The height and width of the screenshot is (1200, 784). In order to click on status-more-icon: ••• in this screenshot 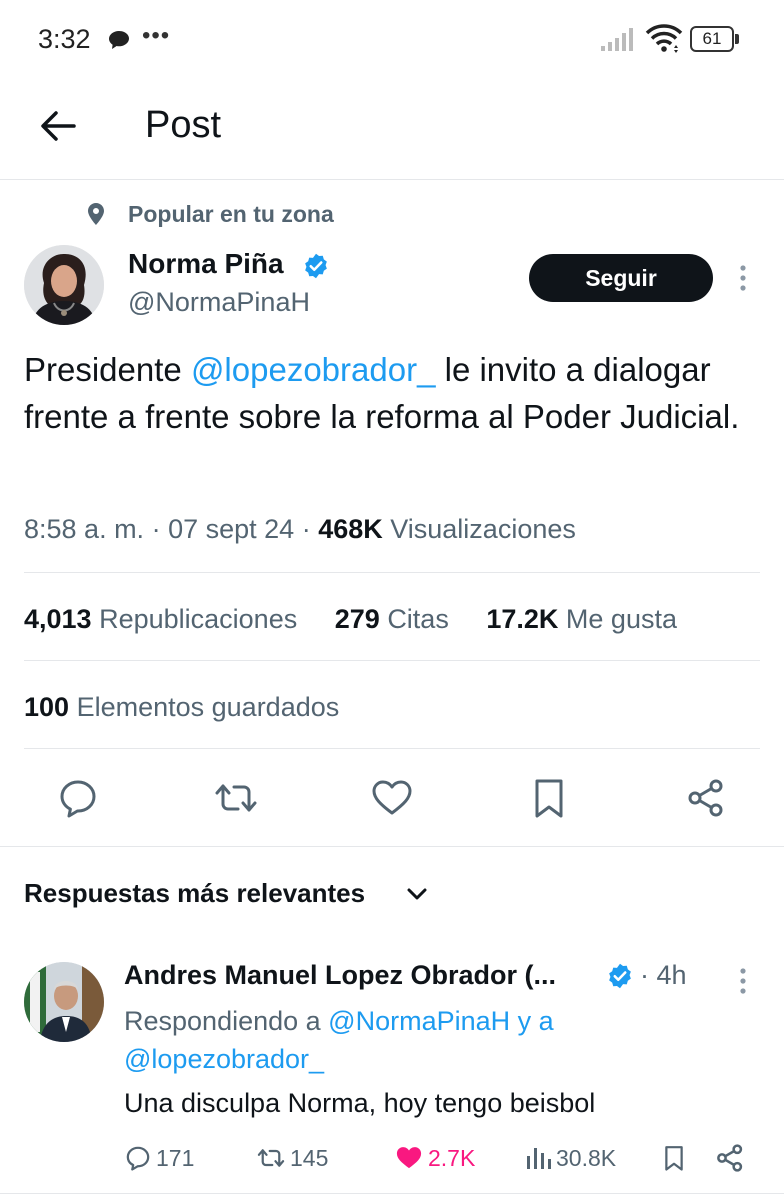, I will do `click(156, 35)`.